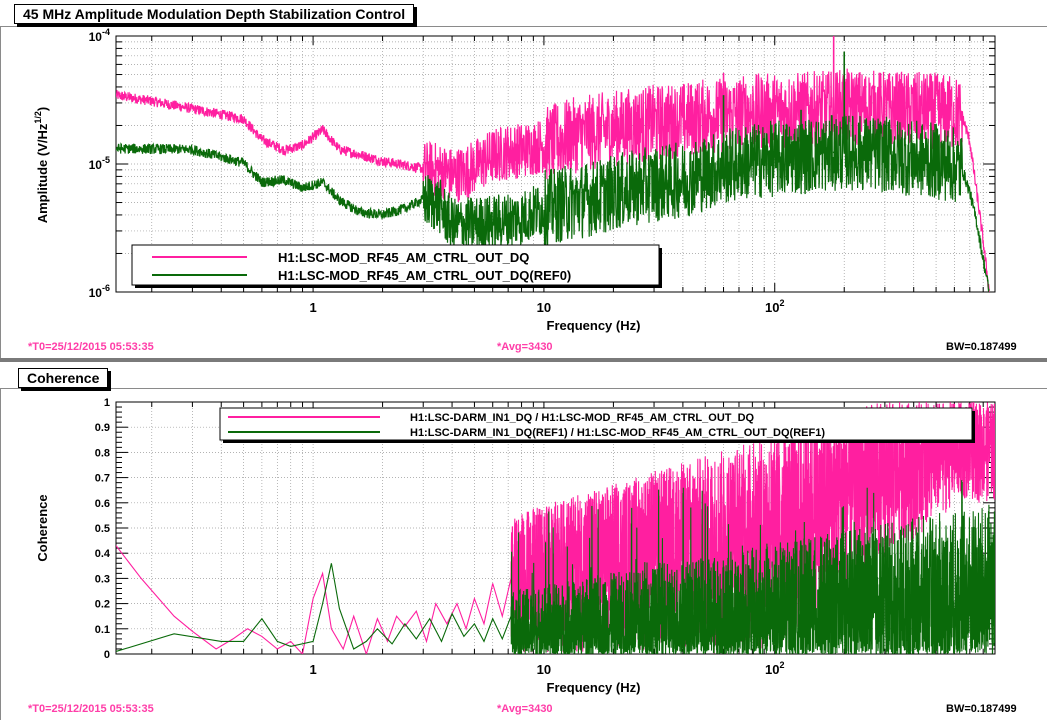 The width and height of the screenshot is (1047, 720). Describe the element at coordinates (102, 529) in the screenshot. I see `y-tick-label: 0.5` at that location.